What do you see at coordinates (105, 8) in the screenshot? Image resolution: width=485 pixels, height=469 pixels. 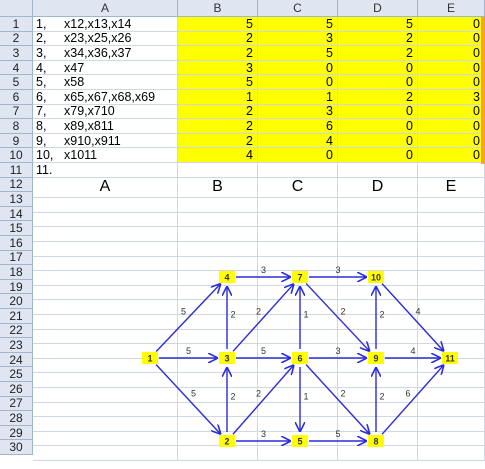 I see `column-header-a: A` at bounding box center [105, 8].